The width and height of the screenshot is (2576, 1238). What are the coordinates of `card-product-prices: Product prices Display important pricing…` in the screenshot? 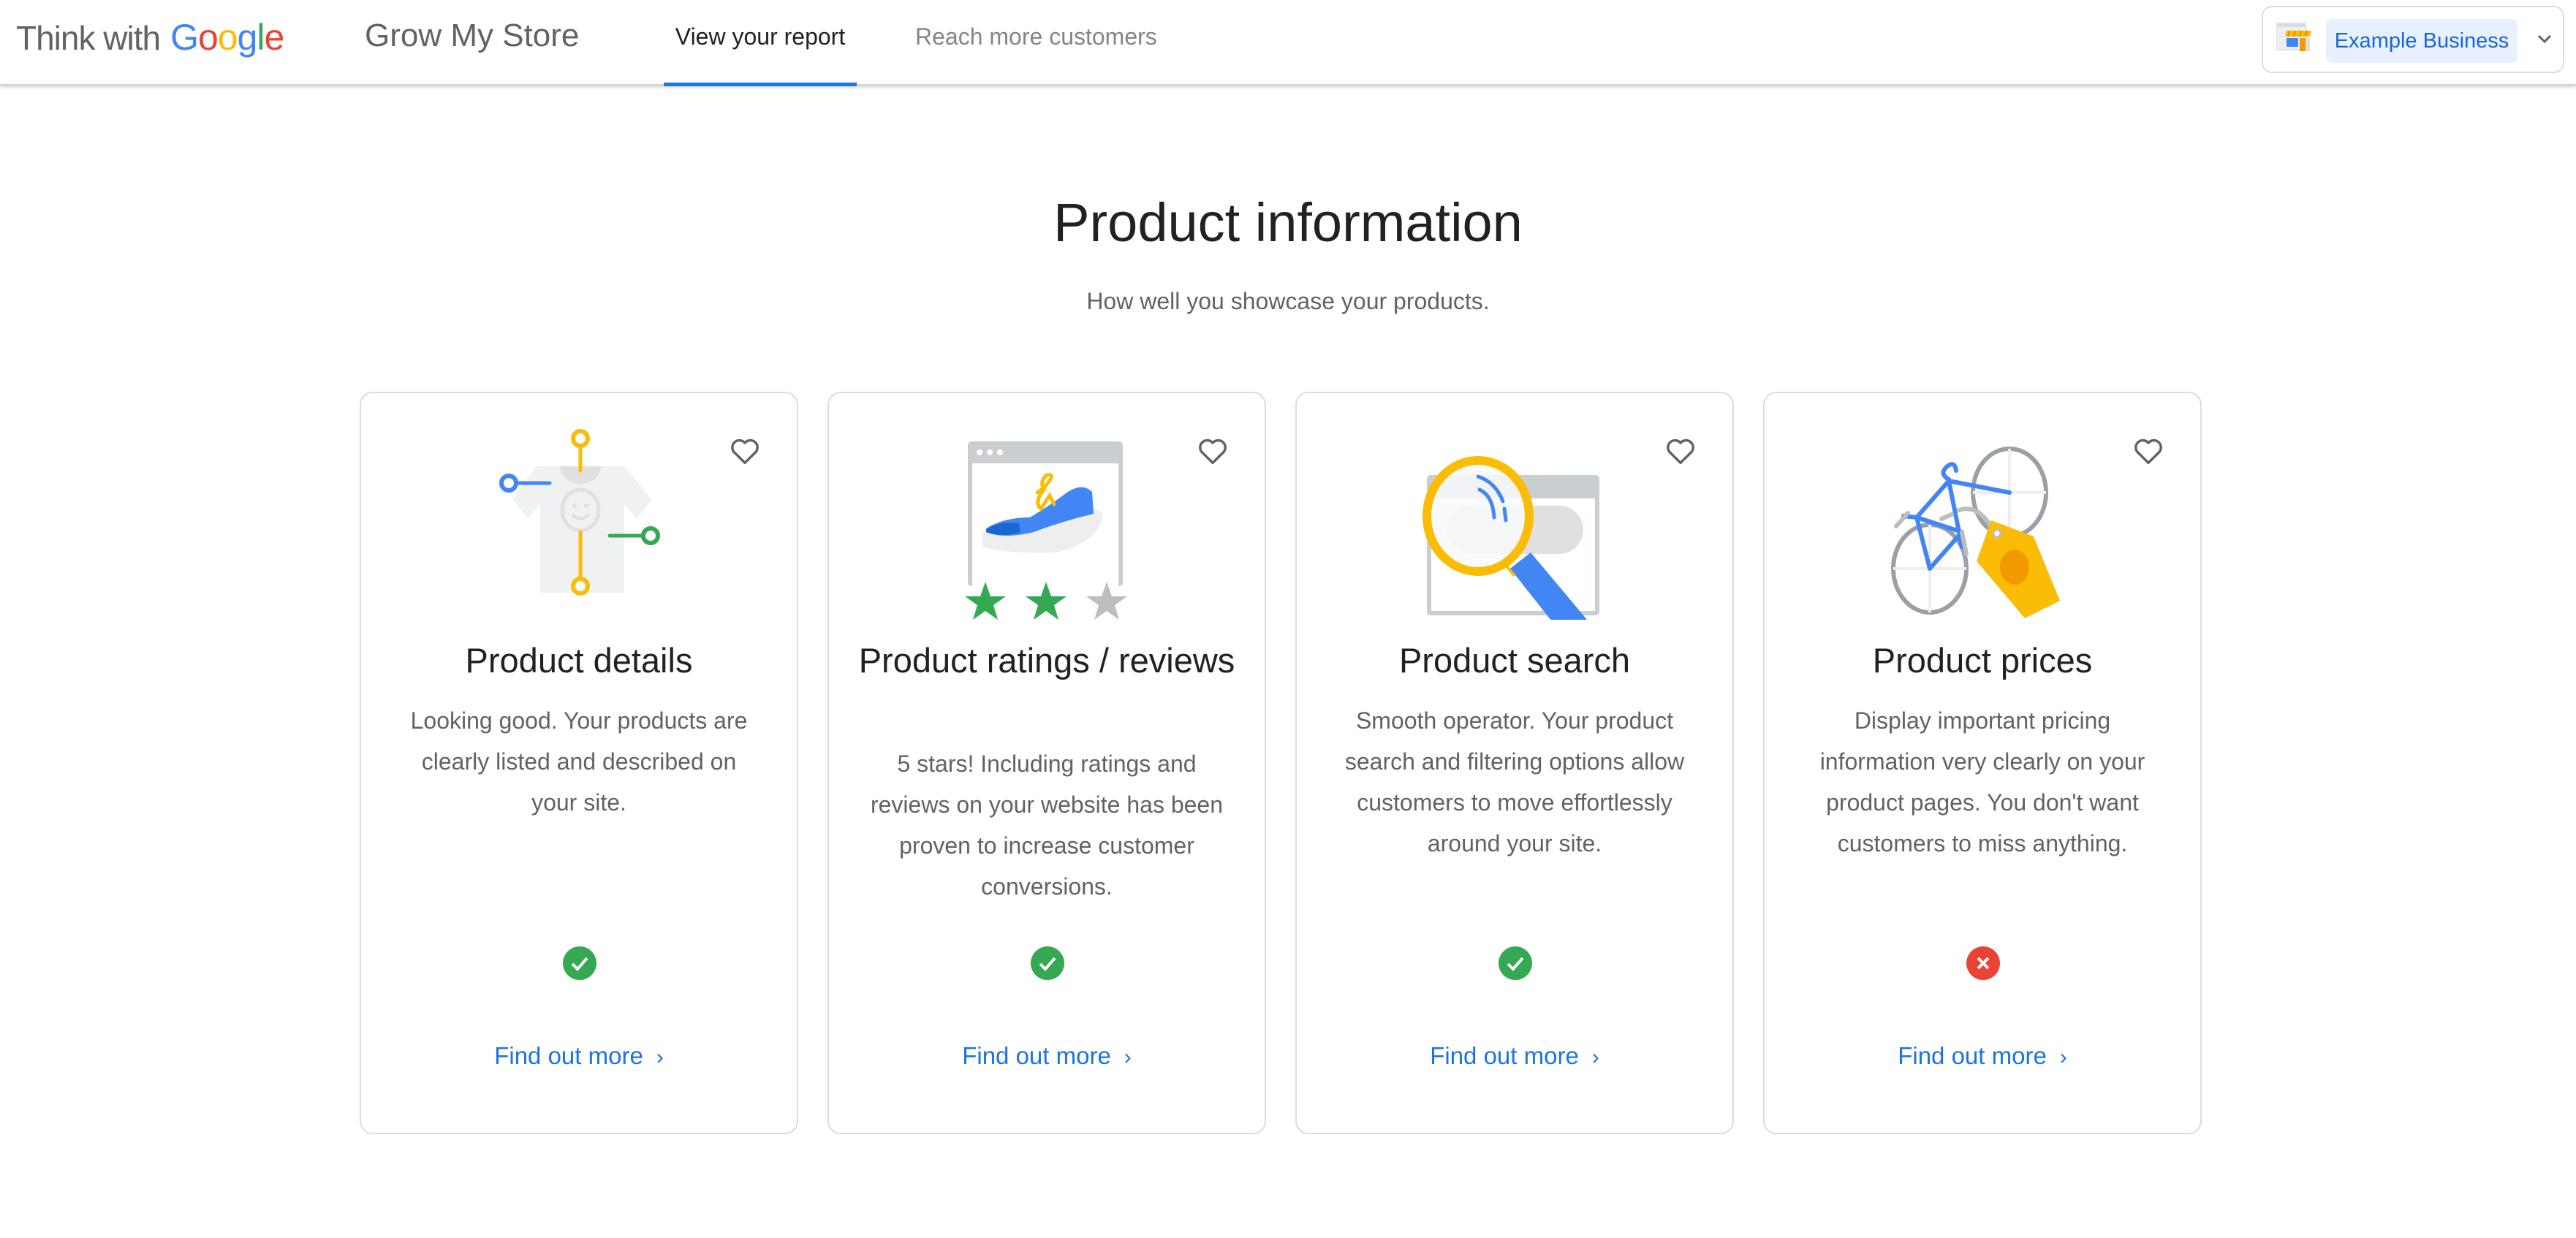 It's located at (1982, 763).